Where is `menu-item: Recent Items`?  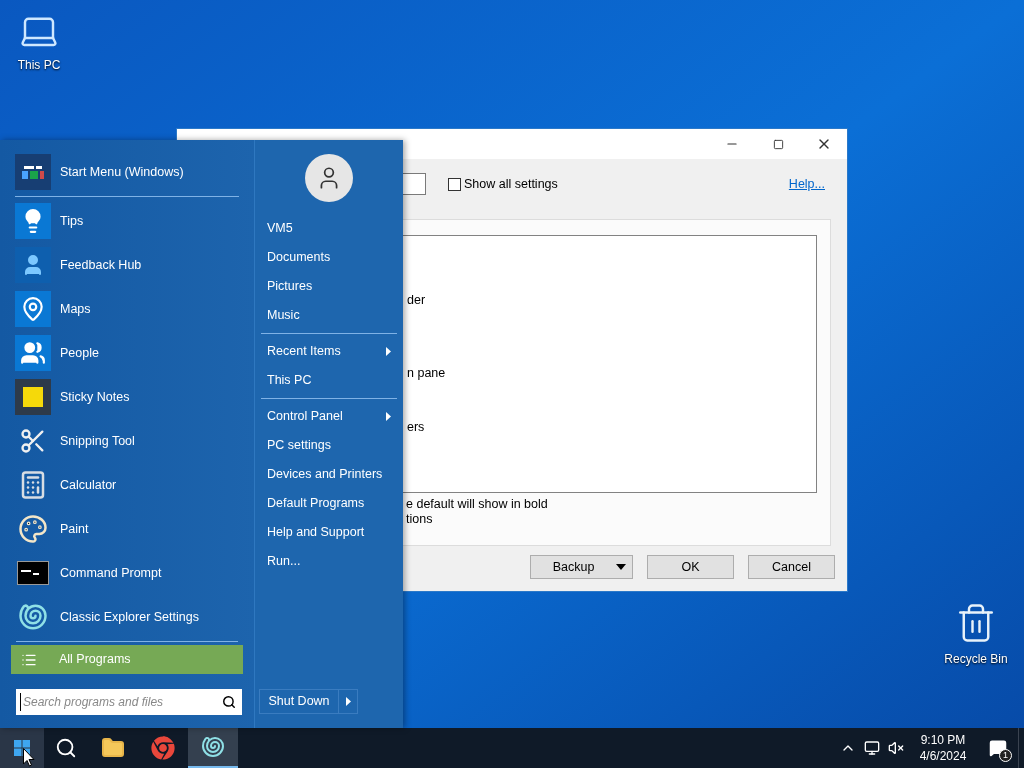 menu-item: Recent Items is located at coordinates (329, 351).